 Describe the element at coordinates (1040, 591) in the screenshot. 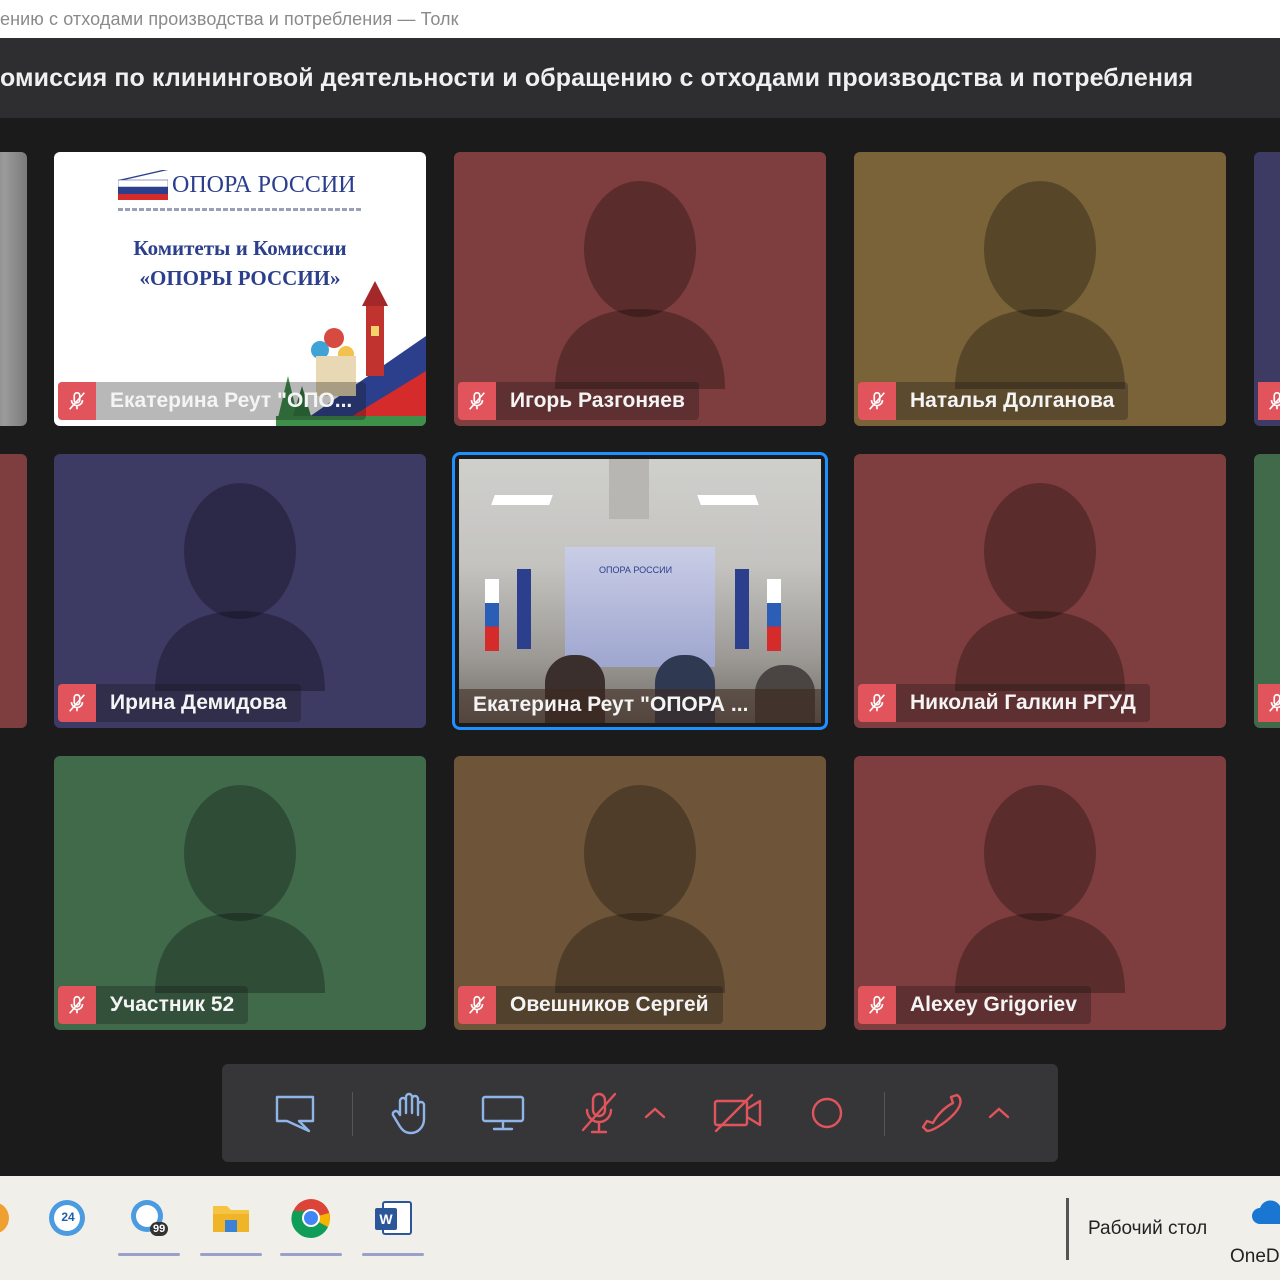

I see `participant-tile: Николай Галкин РГУД` at that location.